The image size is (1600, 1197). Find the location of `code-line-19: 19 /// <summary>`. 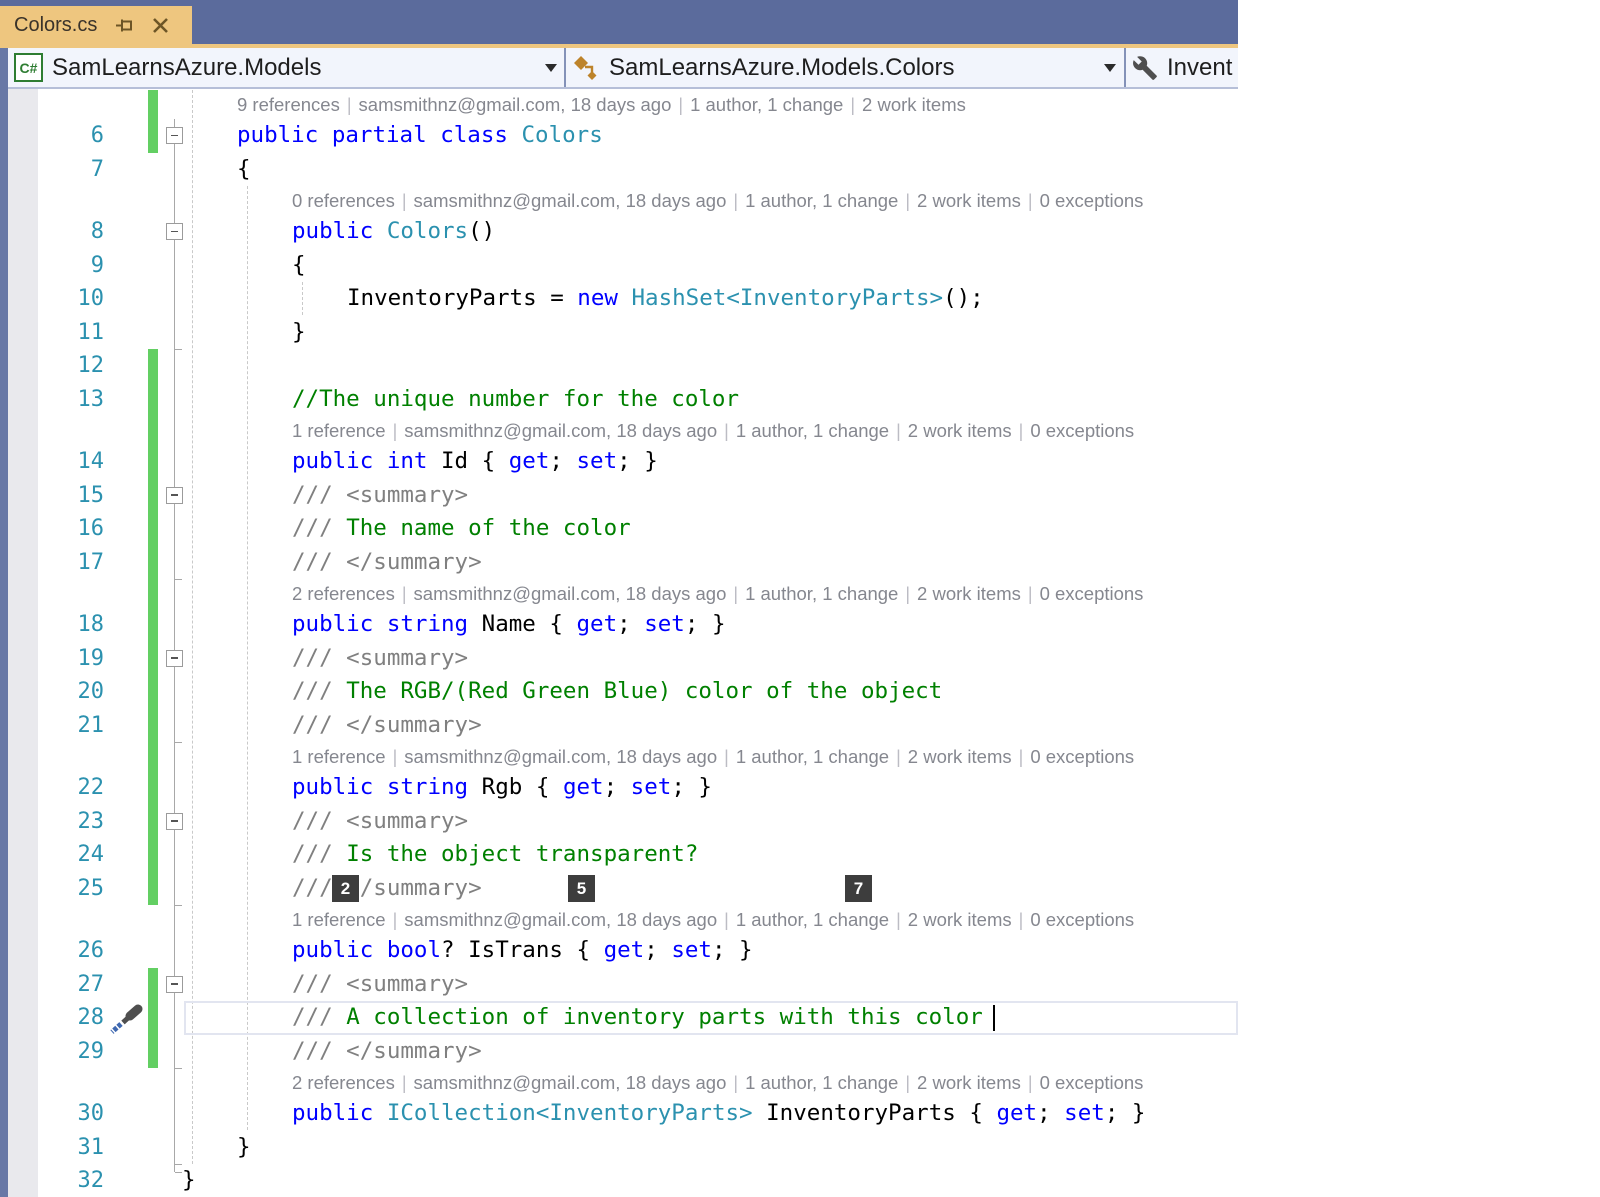

code-line-19: 19 /// <summary> is located at coordinates (623, 658).